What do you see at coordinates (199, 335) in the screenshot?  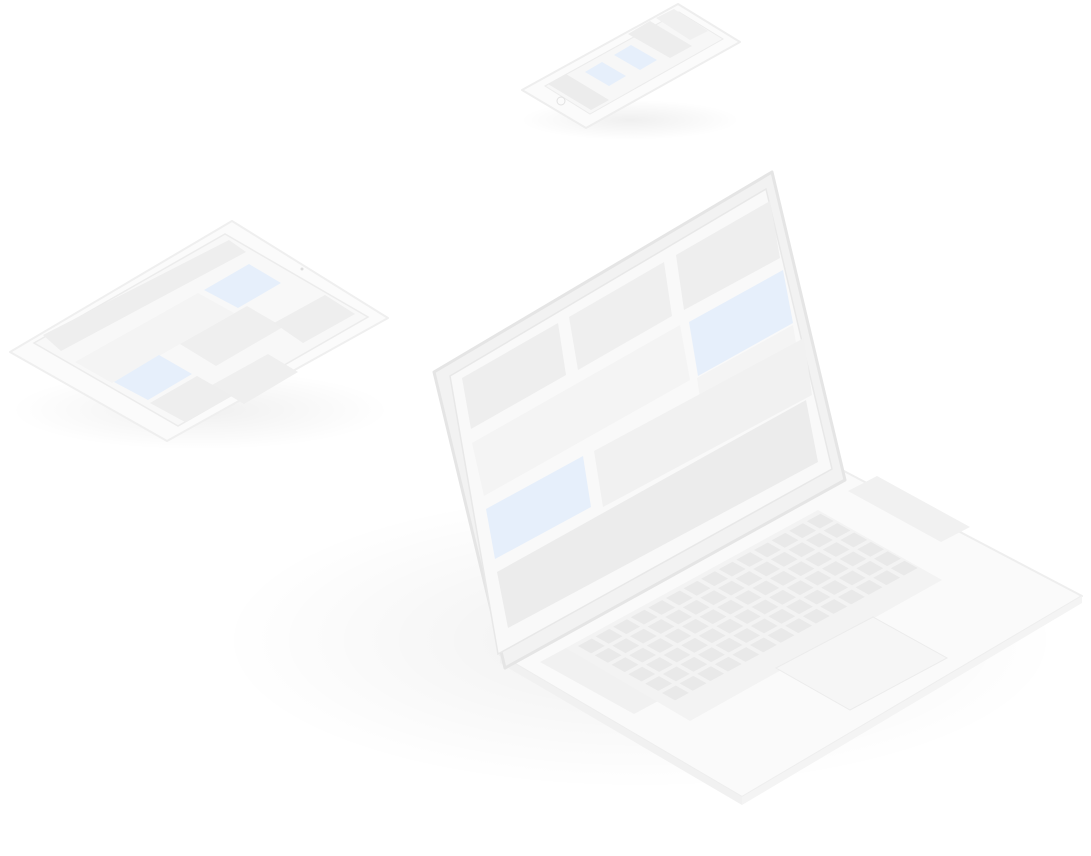 I see `tablet-device` at bounding box center [199, 335].